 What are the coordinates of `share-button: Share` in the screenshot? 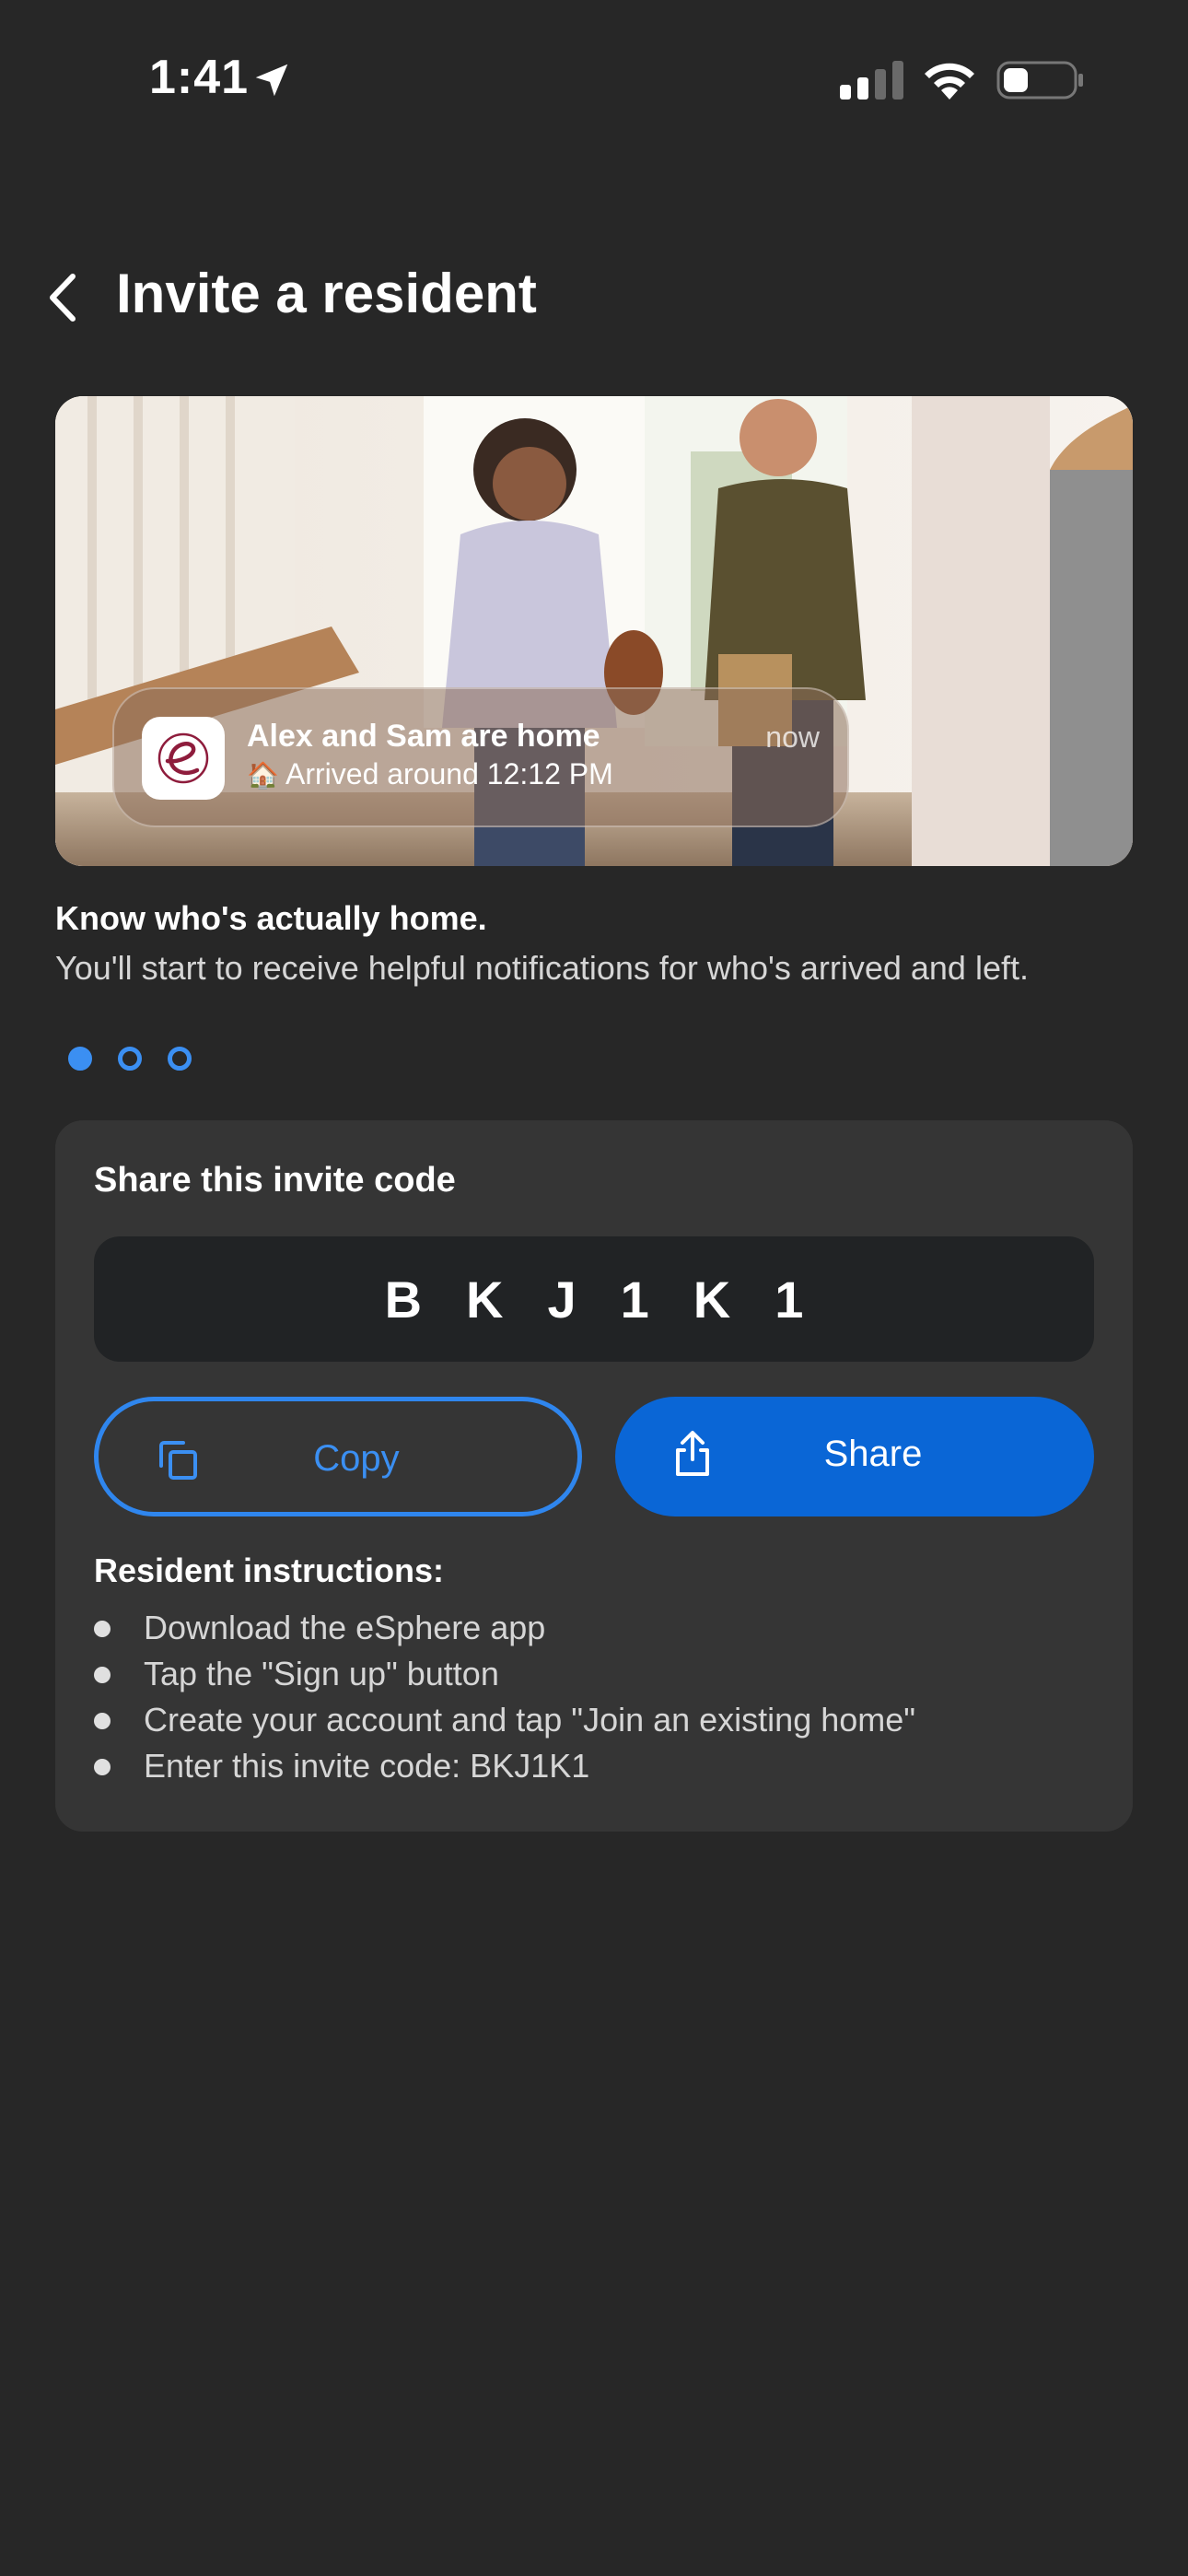 It's located at (854, 1456).